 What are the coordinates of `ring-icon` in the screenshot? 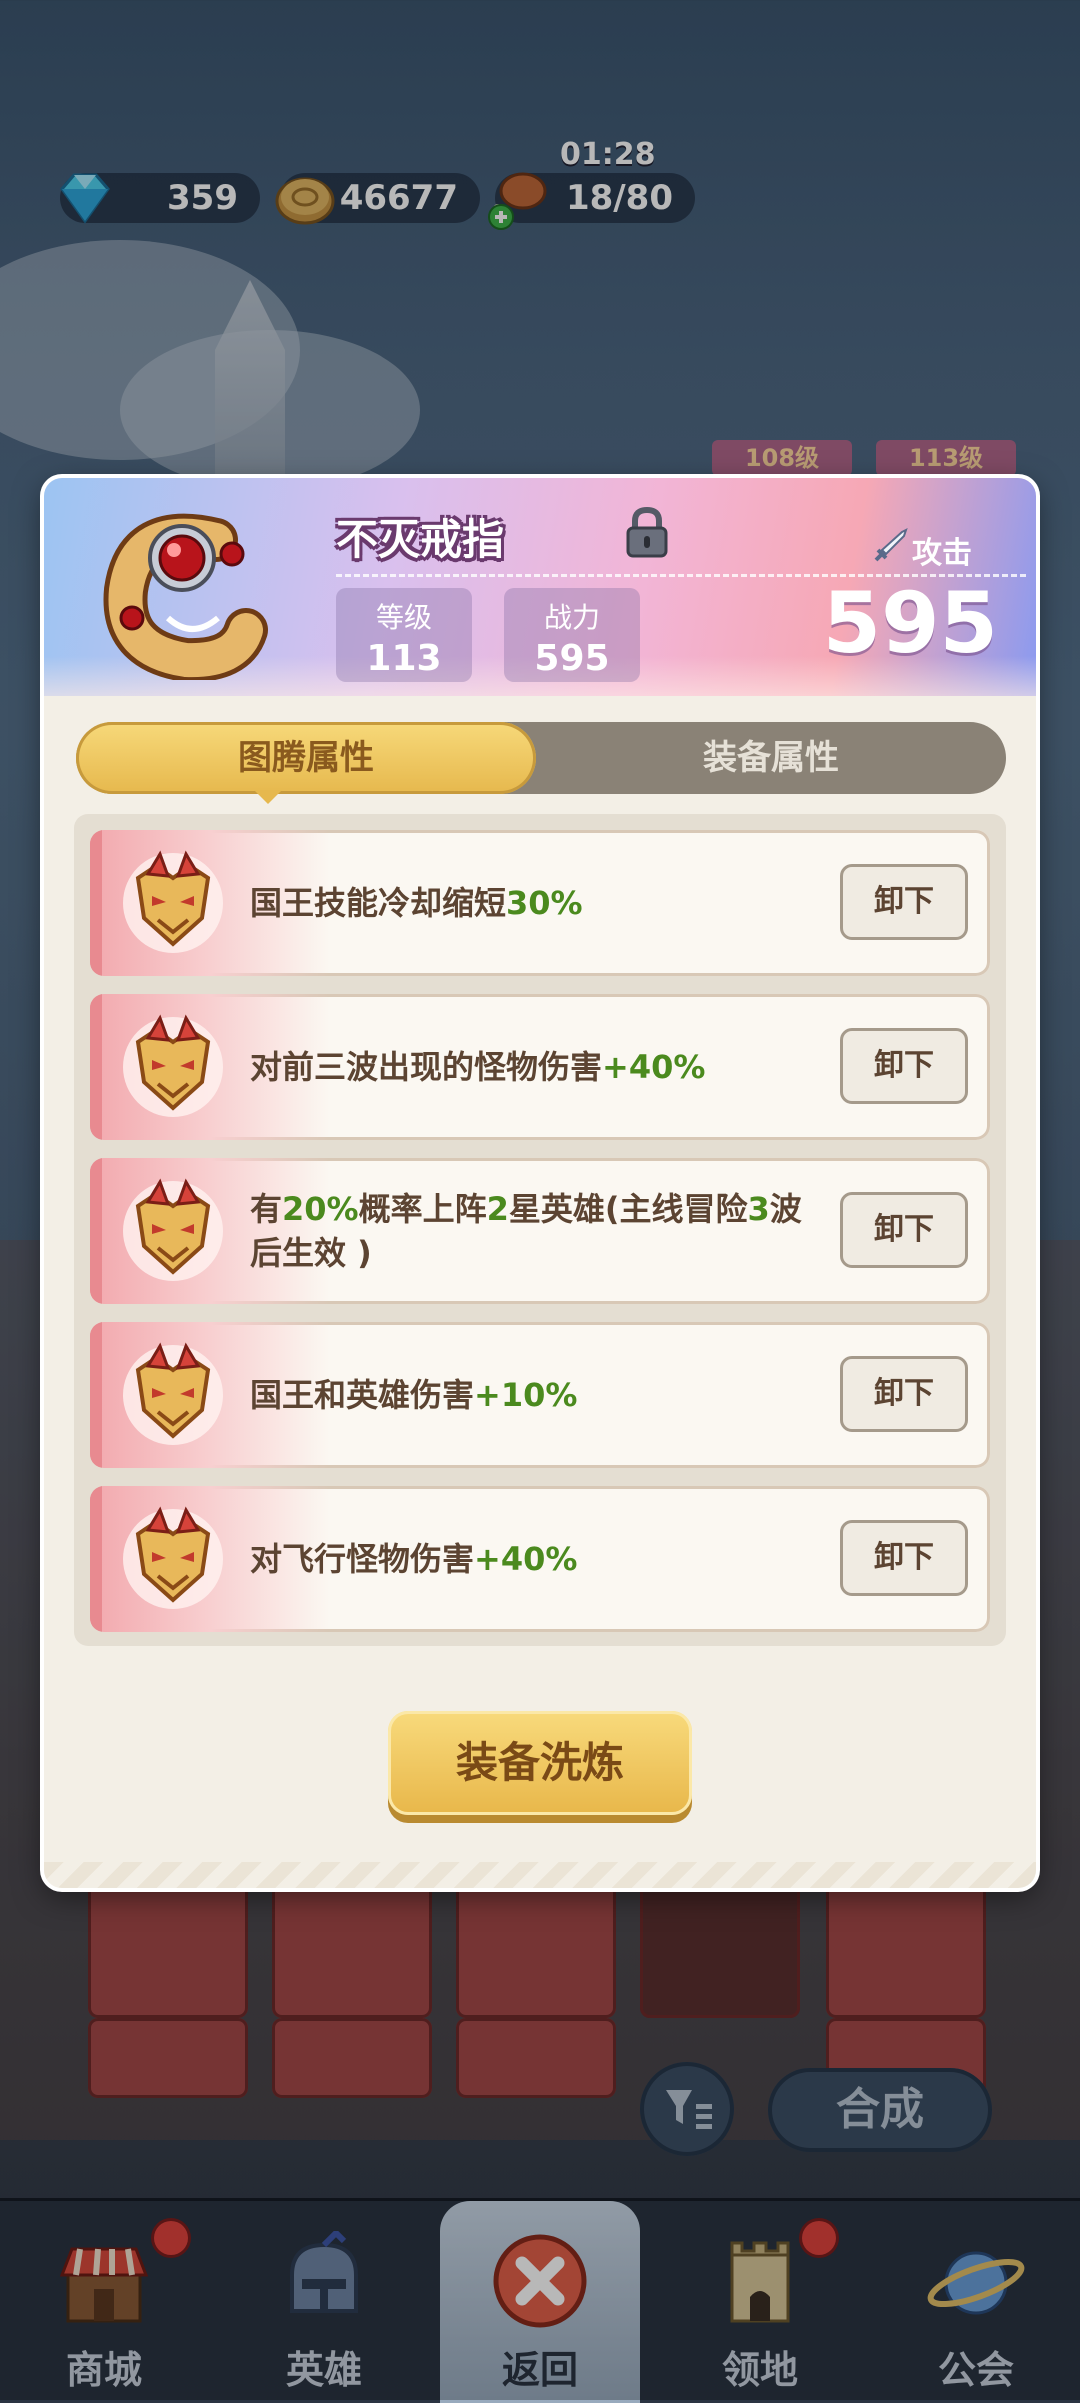 It's located at (185, 596).